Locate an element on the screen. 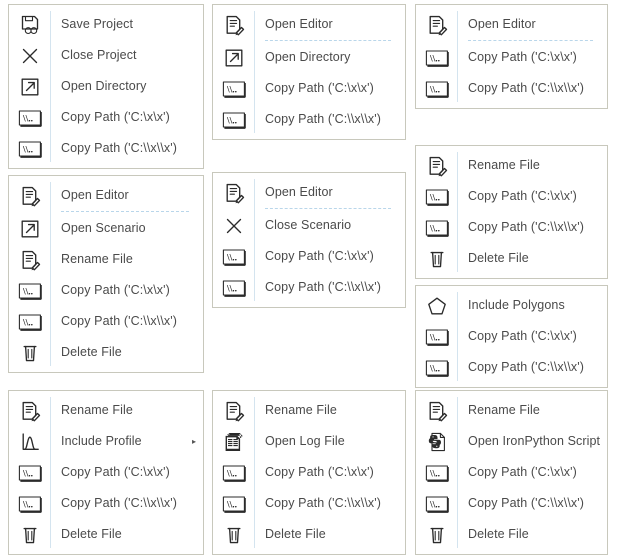 Image resolution: width=629 pixels, height=555 pixels. menu-item-close-project: Close Project is located at coordinates (106, 55).